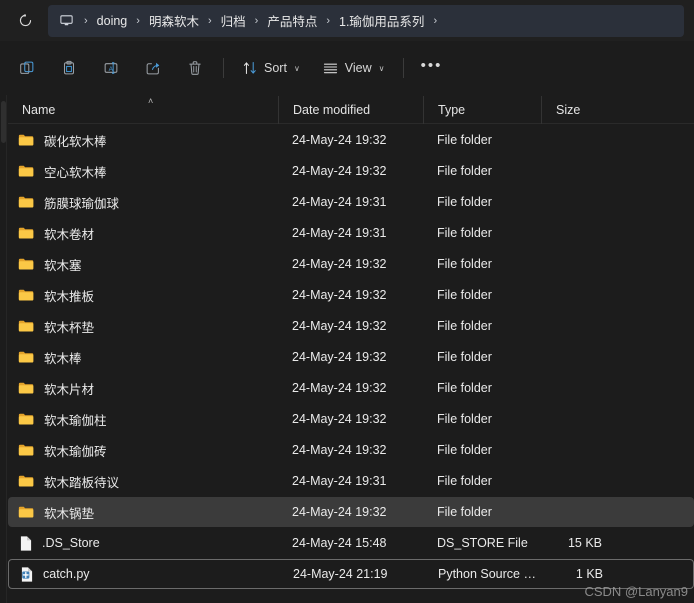 Image resolution: width=694 pixels, height=603 pixels. I want to click on share-button, so click(153, 68).